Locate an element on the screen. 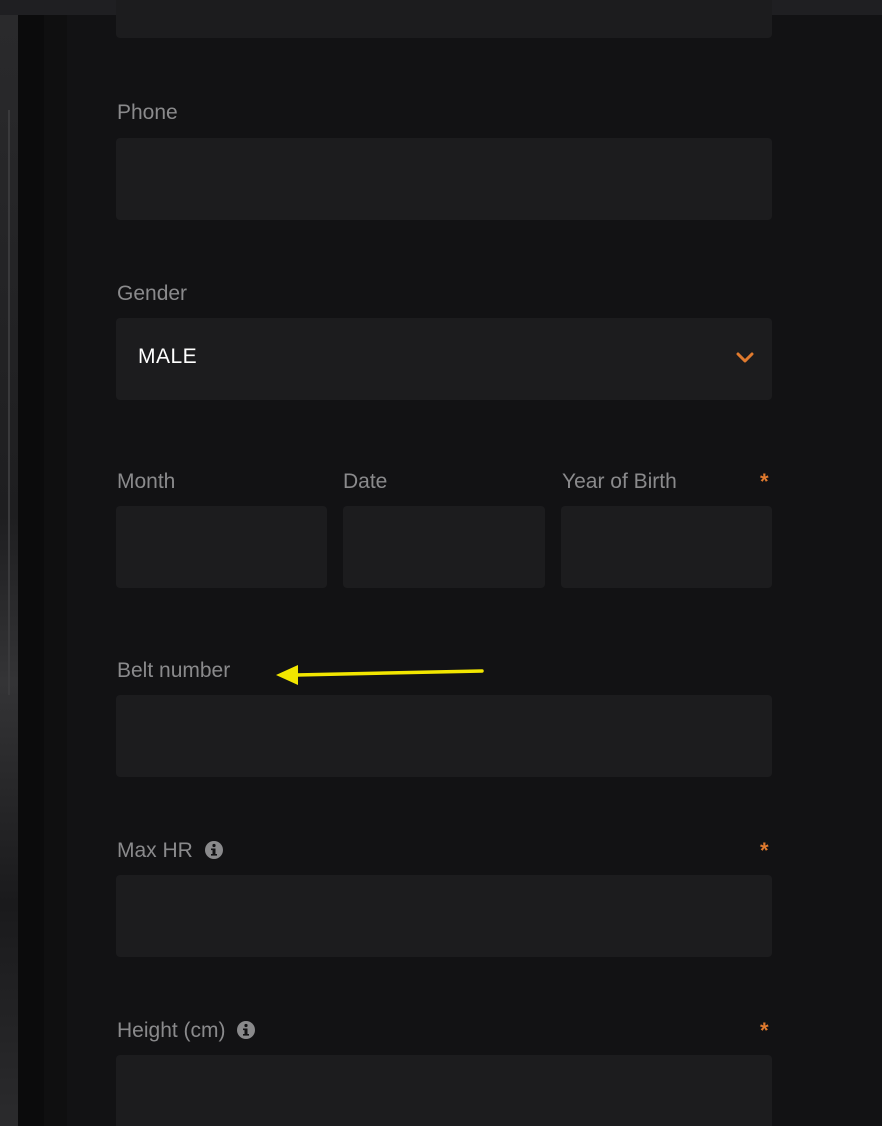 The height and width of the screenshot is (1126, 882). height-input is located at coordinates (444, 1090).